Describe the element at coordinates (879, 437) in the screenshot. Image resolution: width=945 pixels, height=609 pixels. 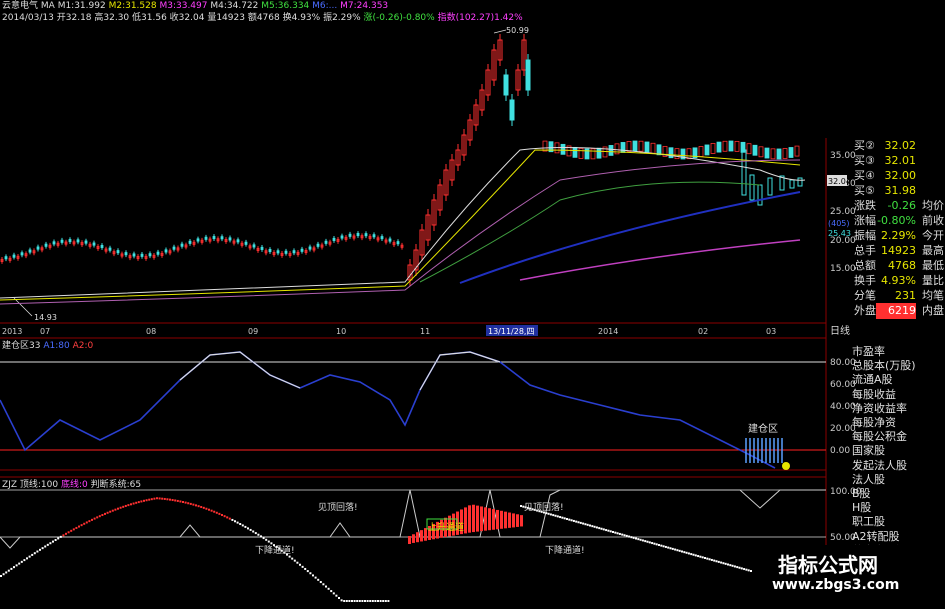
I see `info-item: 每股公积金` at that location.